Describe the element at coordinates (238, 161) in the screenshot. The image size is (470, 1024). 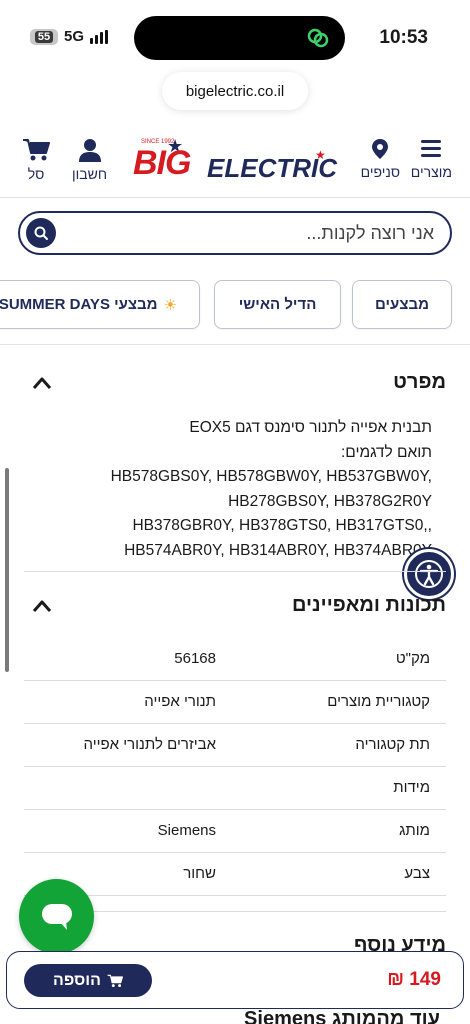
I see `site-logo: SINCE 1992 ★ BIG ELECTRIC ★` at that location.